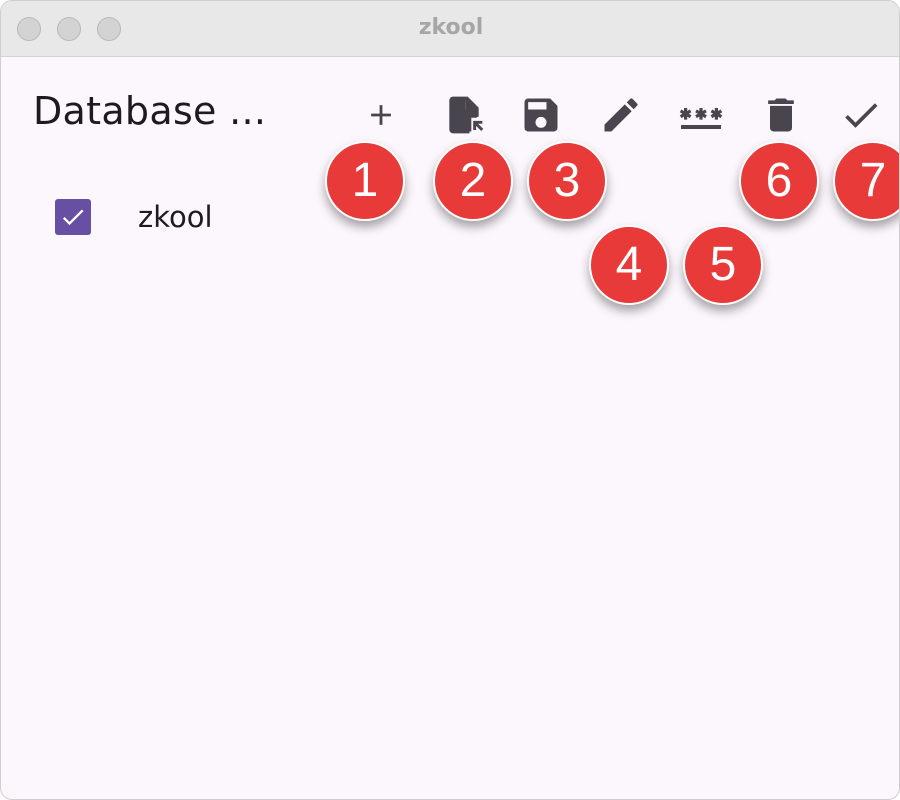 The image size is (900, 800). What do you see at coordinates (473, 181) in the screenshot?
I see `annotation-badge: 2` at bounding box center [473, 181].